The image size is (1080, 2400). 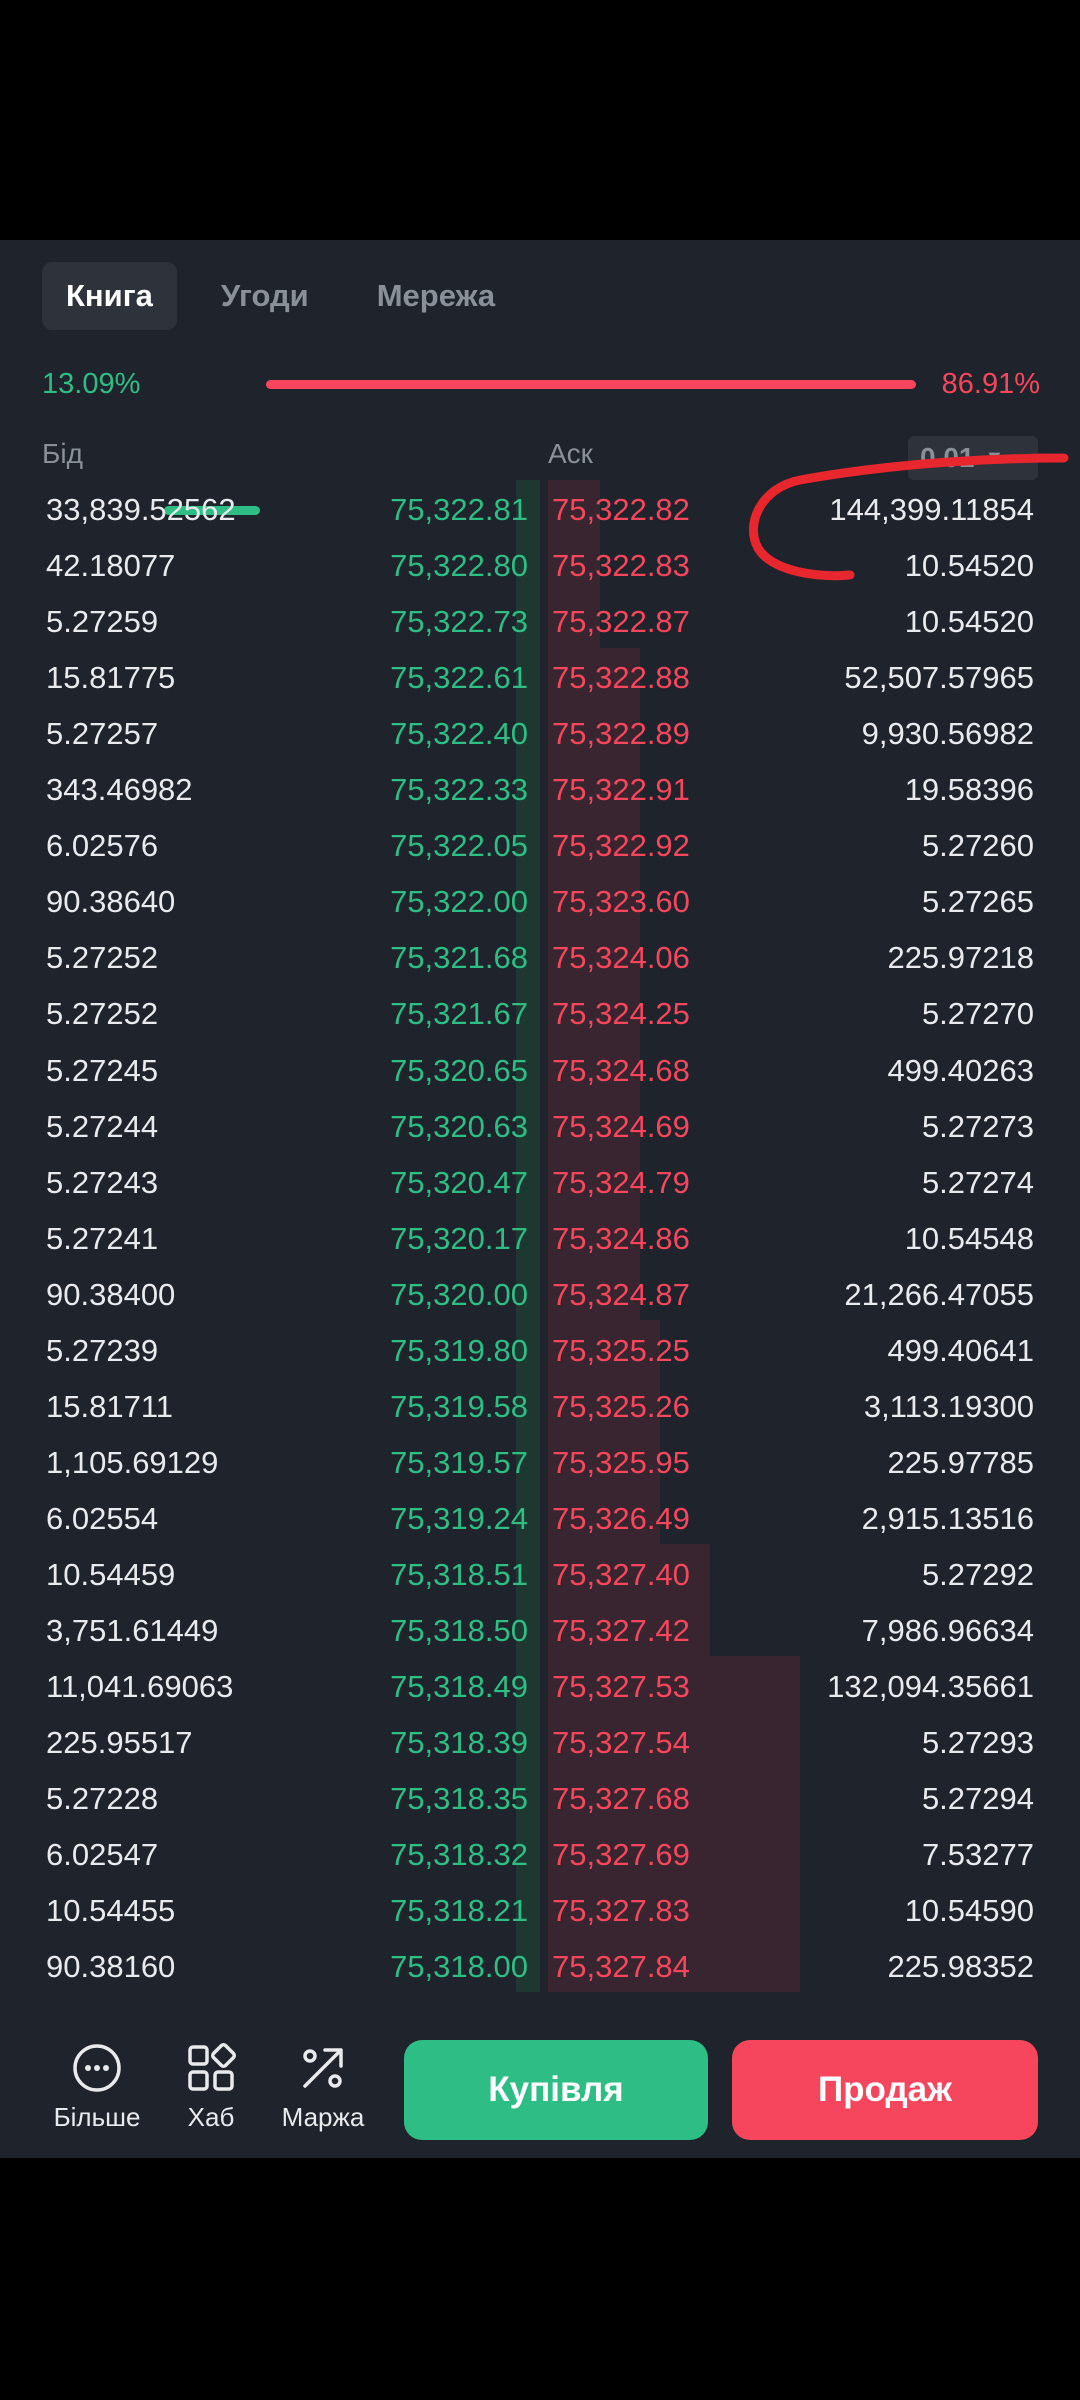 I want to click on bid-price: 75,319.57, so click(x=459, y=1462).